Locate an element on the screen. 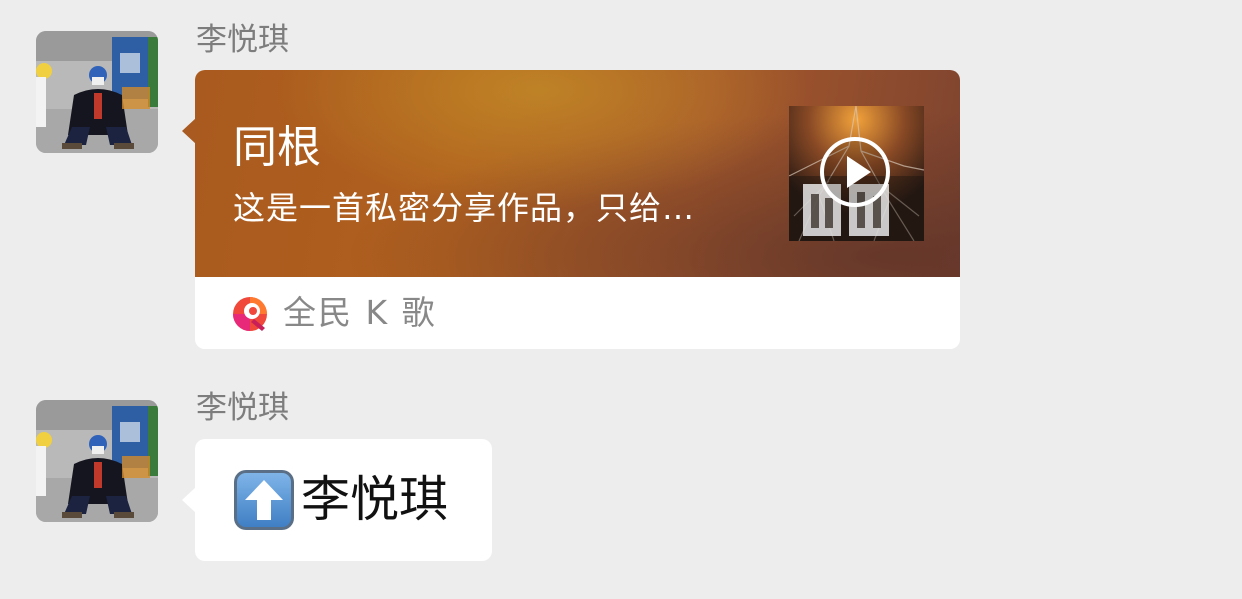  text-message-bubble: 李悦琪 is located at coordinates (337, 500).